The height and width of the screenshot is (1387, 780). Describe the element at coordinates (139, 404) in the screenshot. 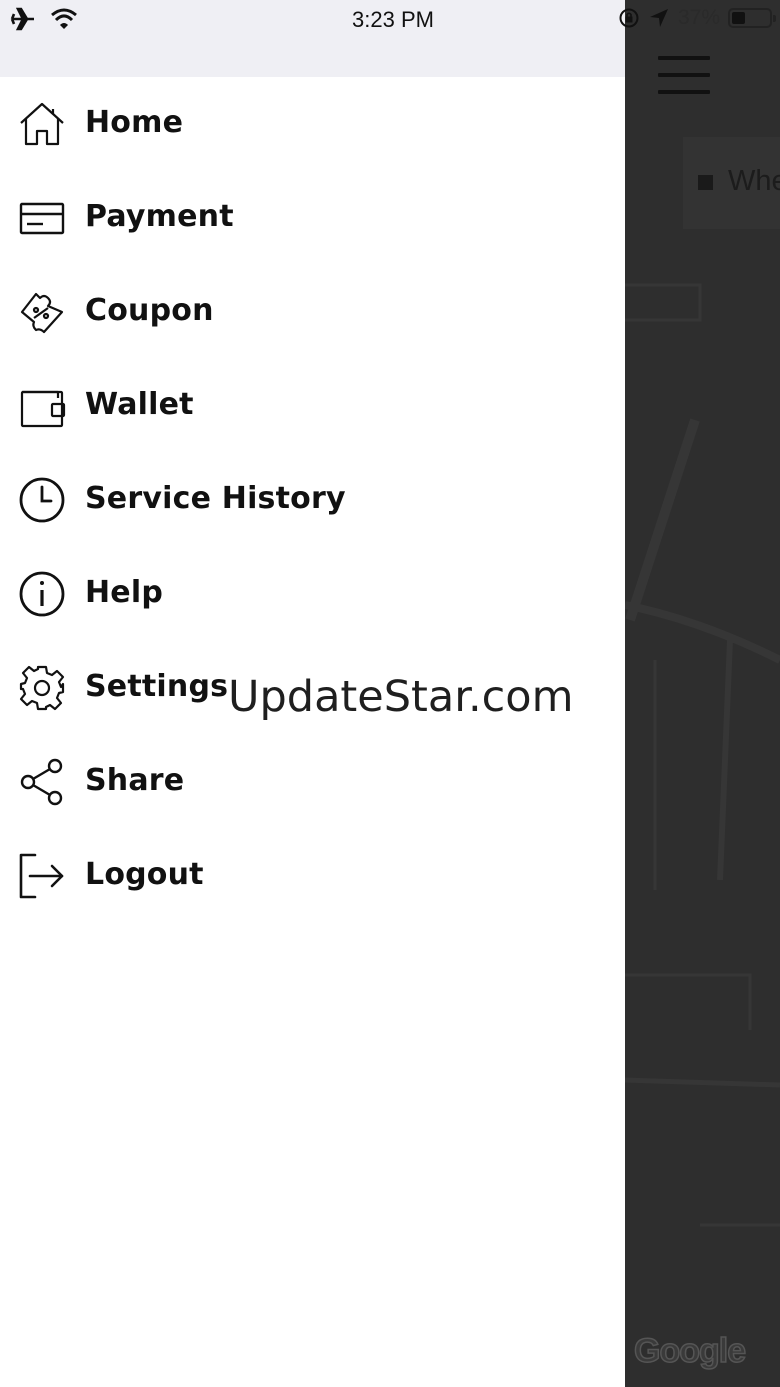

I see `menu-label-wallet: Wallet` at that location.